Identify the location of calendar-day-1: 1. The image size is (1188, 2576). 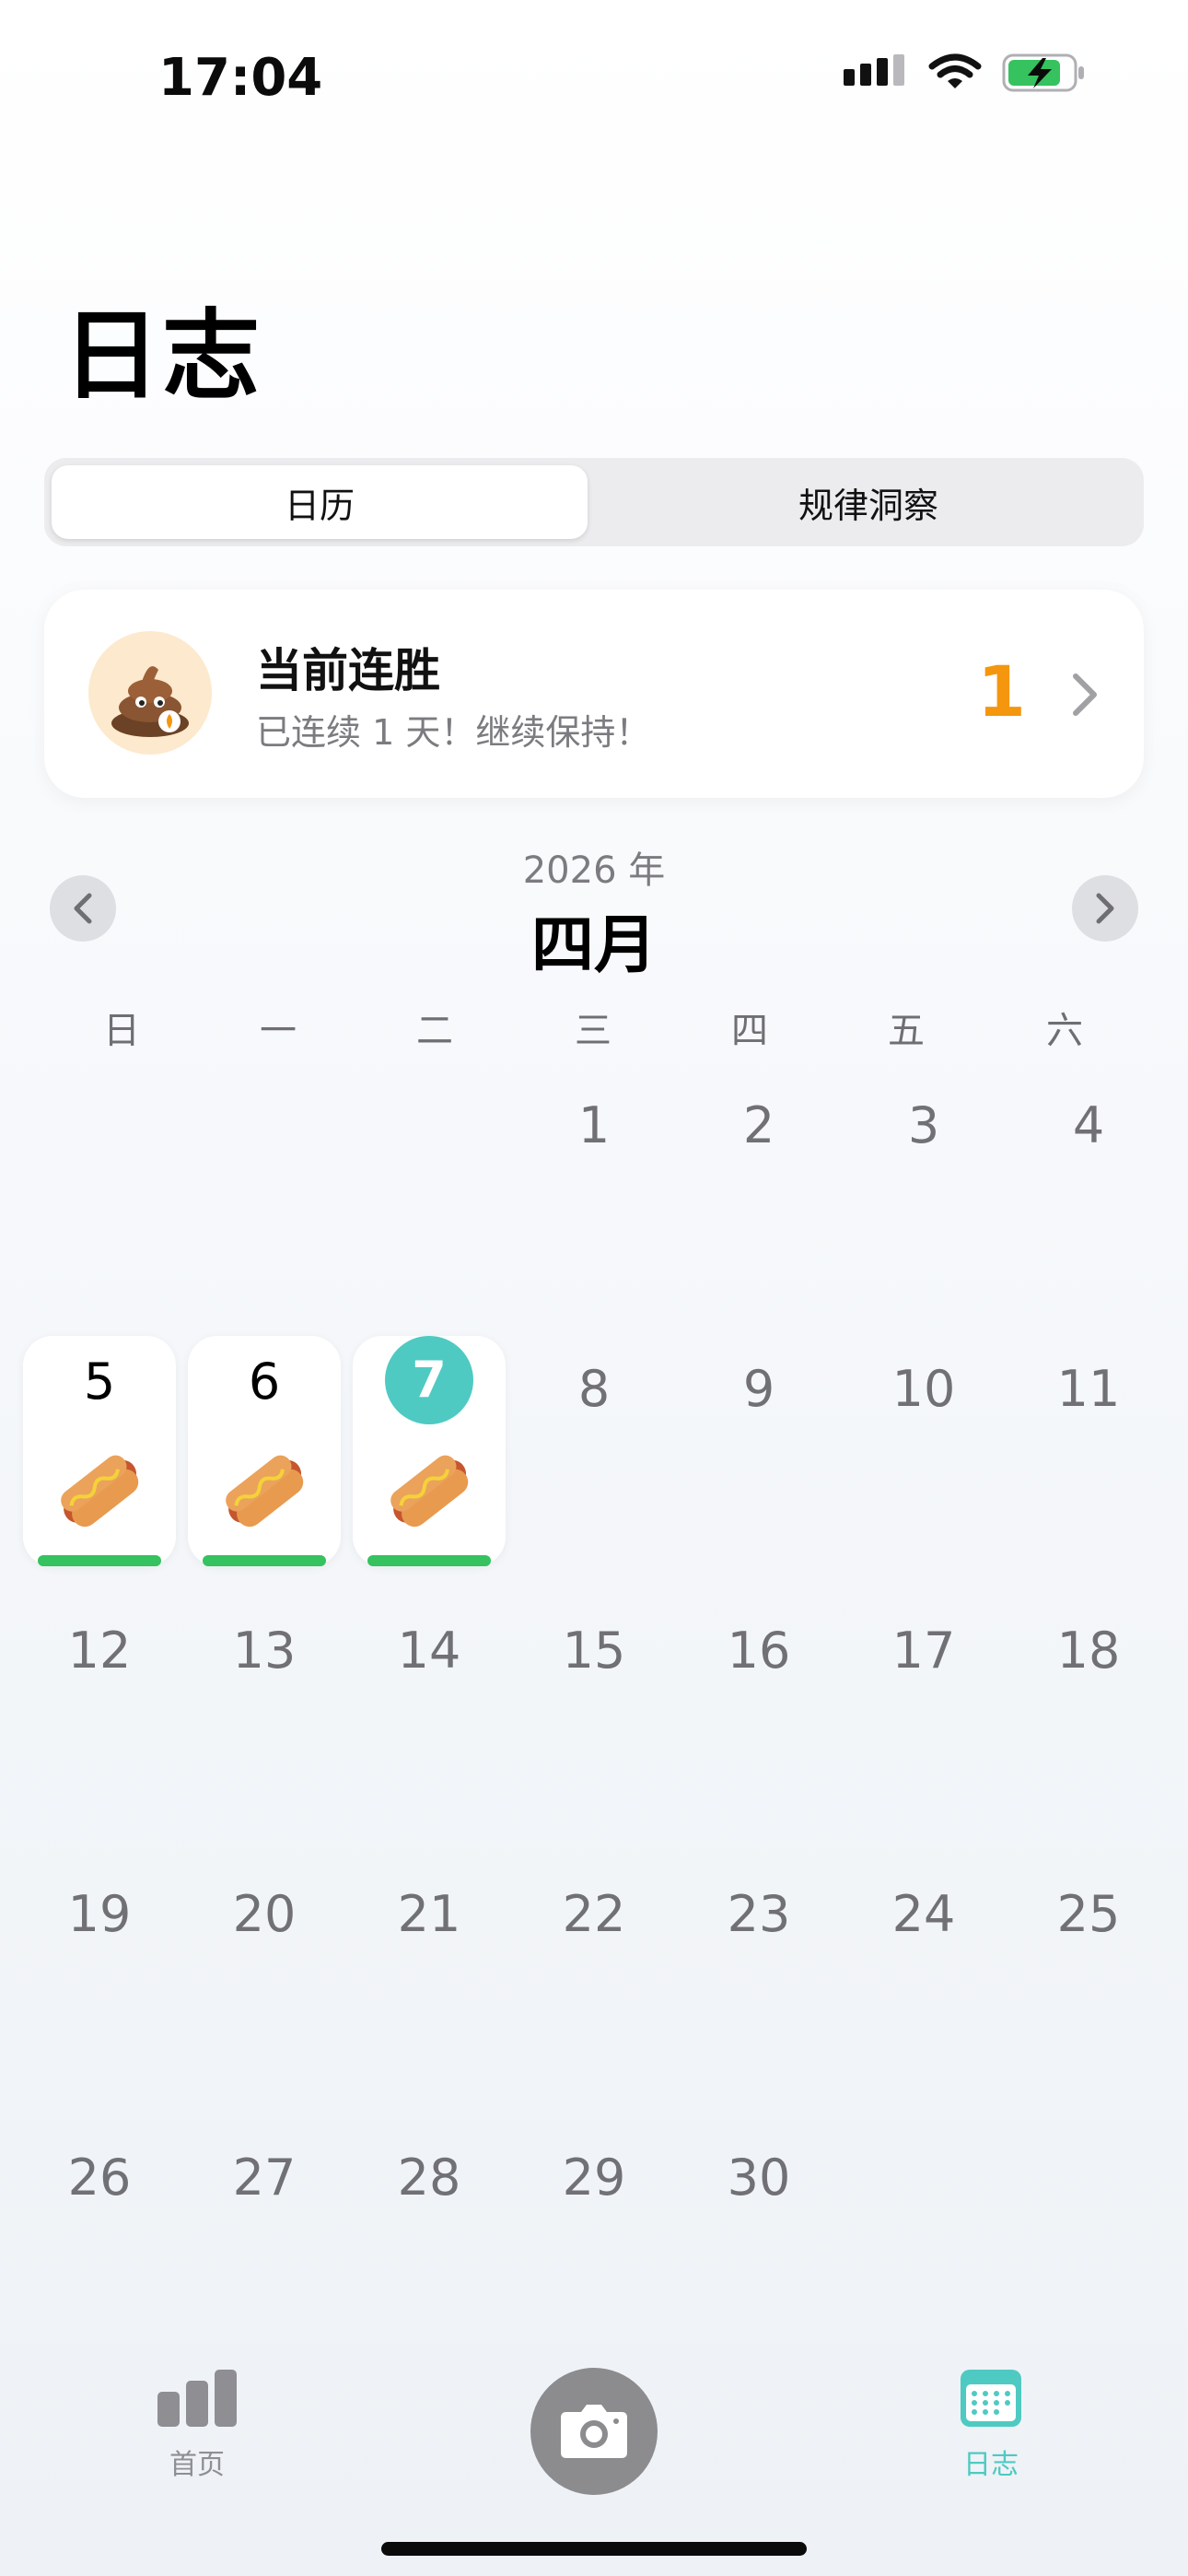
(594, 1142).